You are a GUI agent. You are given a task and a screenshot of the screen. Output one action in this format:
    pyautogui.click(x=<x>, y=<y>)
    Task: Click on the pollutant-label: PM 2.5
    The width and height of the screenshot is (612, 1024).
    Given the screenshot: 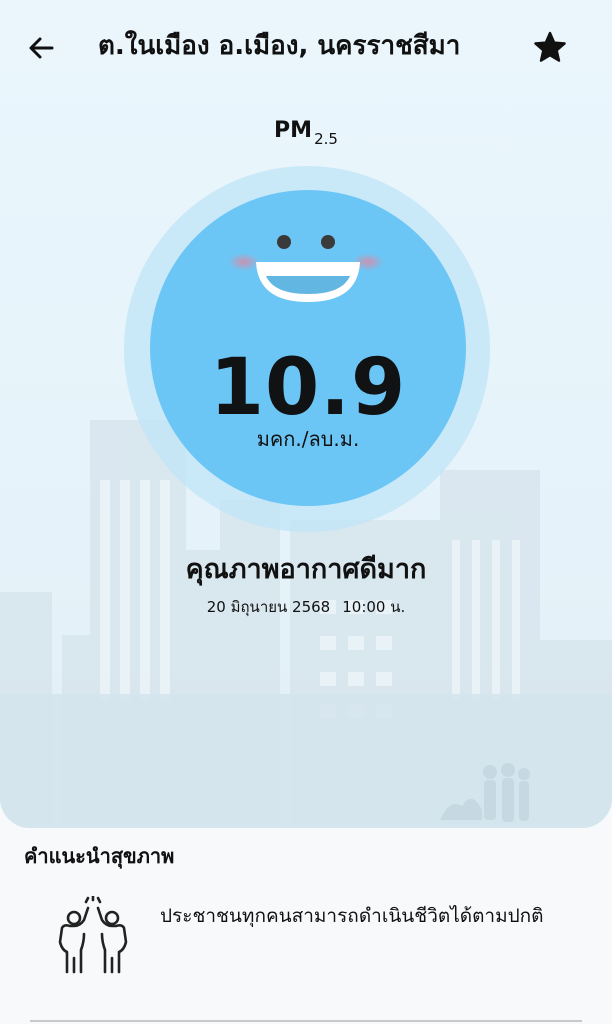 What is the action you would take?
    pyautogui.click(x=306, y=133)
    